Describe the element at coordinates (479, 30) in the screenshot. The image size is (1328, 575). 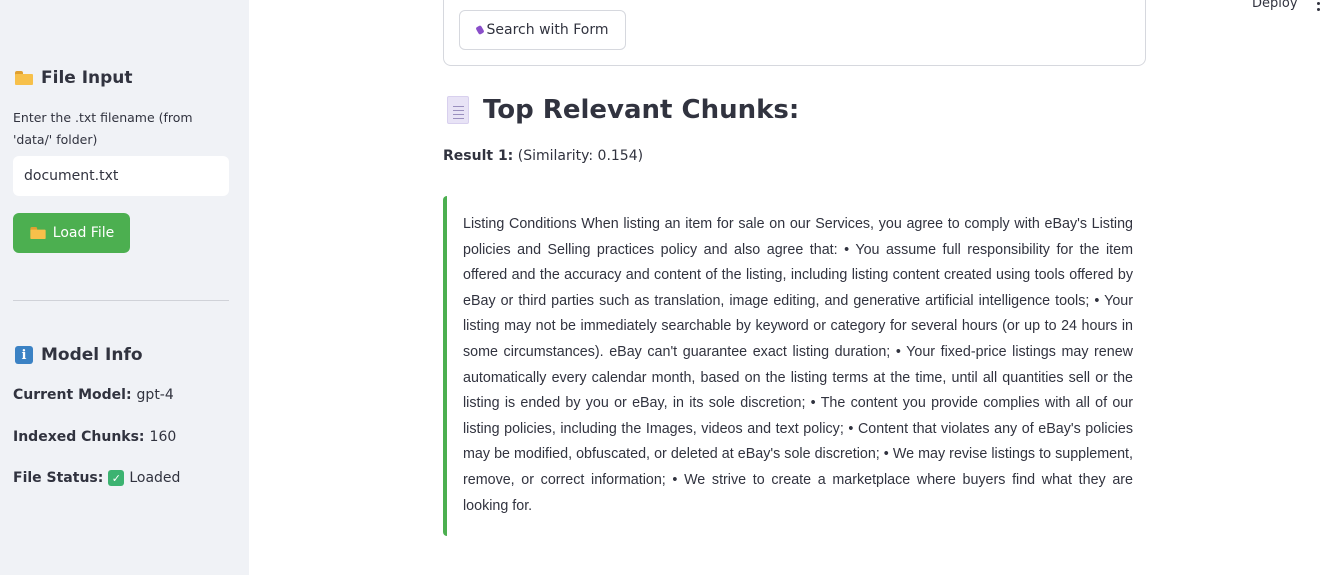
I see `search-icon` at that location.